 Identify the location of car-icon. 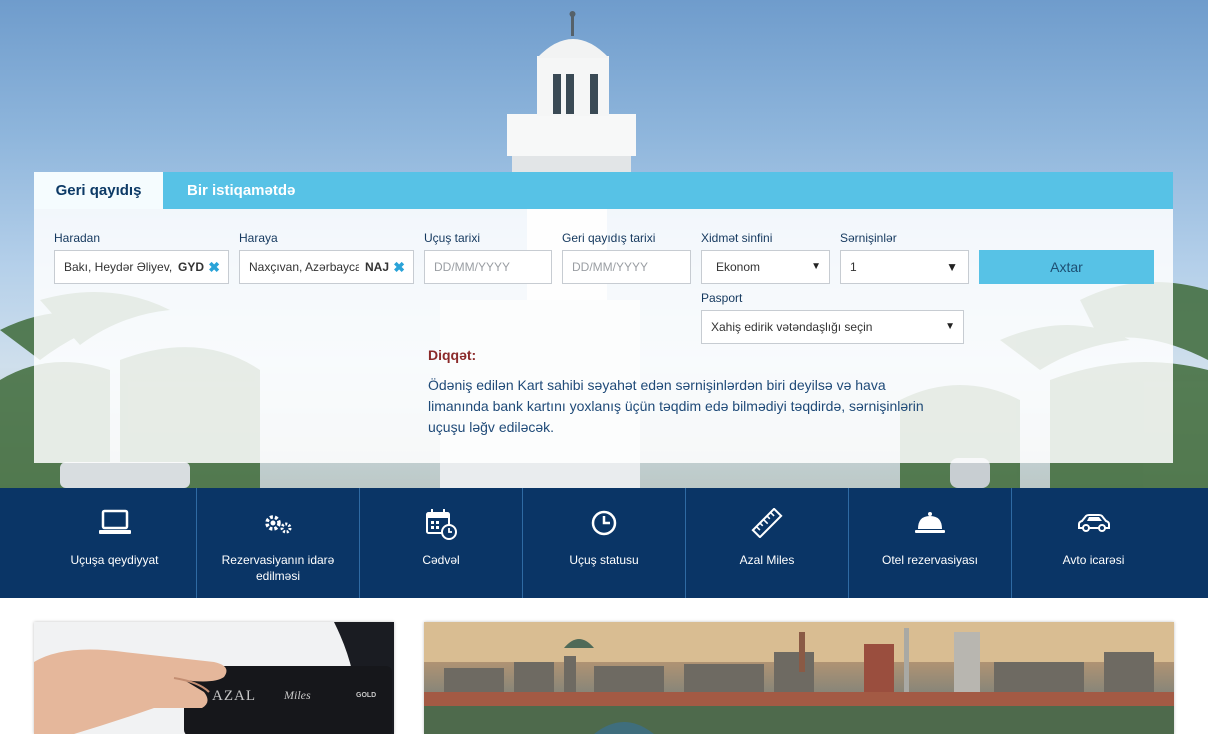
(1093, 523).